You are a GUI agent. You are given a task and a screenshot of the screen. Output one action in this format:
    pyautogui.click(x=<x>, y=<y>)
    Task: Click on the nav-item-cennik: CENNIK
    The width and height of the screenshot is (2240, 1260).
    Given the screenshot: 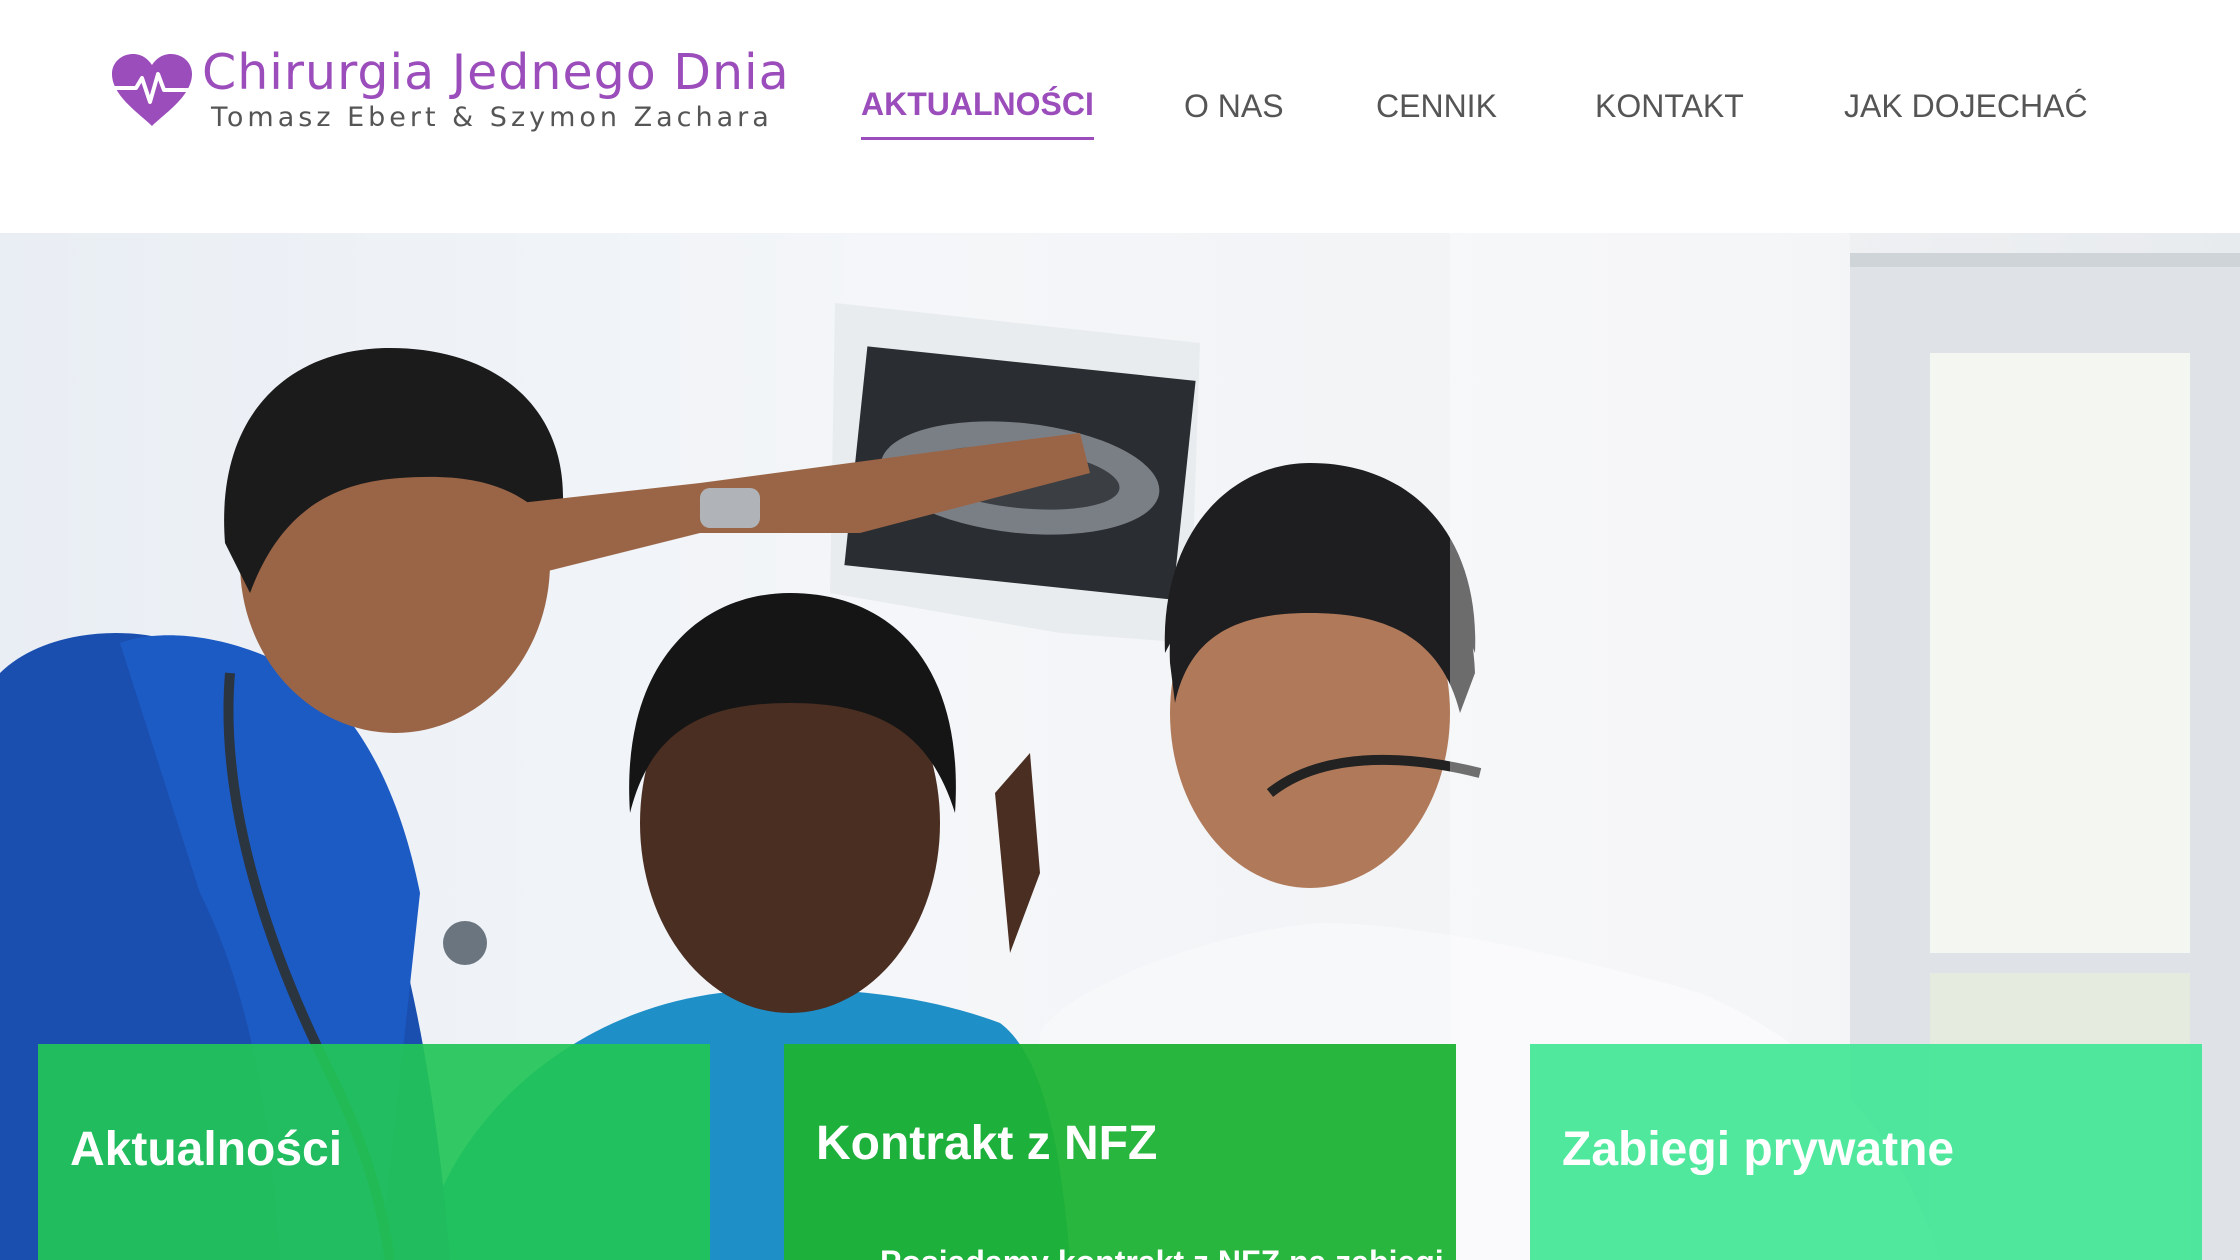 What is the action you would take?
    pyautogui.click(x=1436, y=106)
    